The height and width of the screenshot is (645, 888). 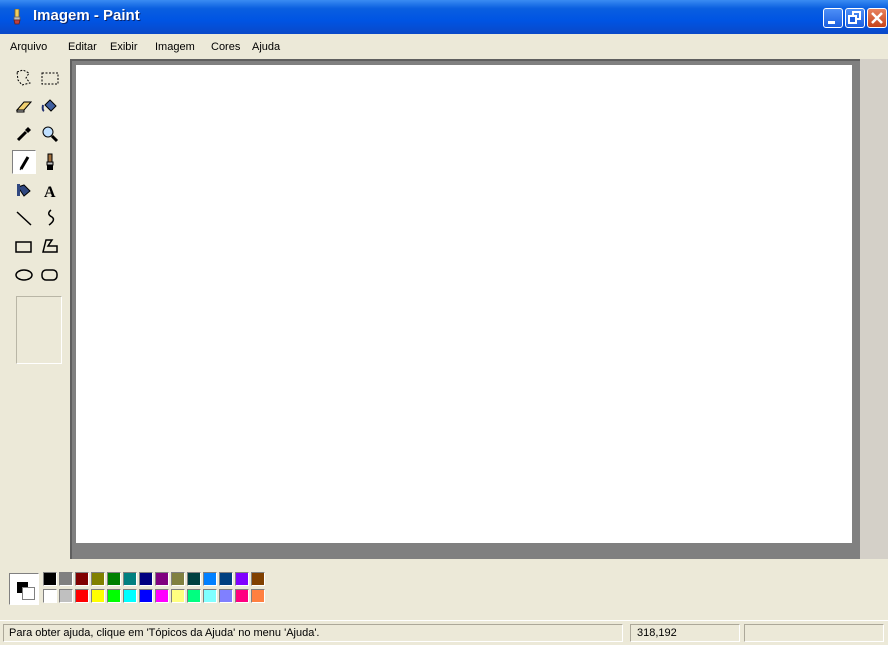 What do you see at coordinates (685, 633) in the screenshot?
I see `status-coordinates-panel: 318,192` at bounding box center [685, 633].